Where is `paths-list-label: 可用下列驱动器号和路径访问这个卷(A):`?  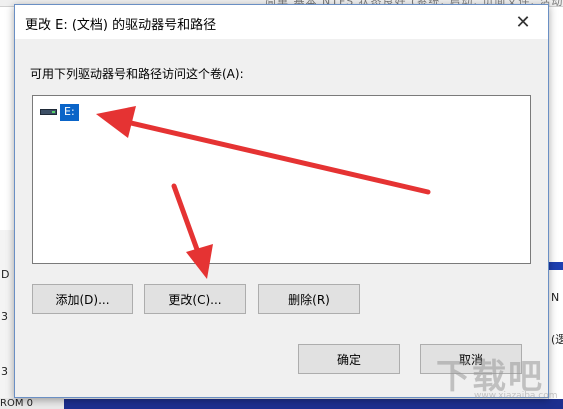 paths-list-label: 可用下列驱动器号和路径访问这个卷(A): is located at coordinates (137, 74).